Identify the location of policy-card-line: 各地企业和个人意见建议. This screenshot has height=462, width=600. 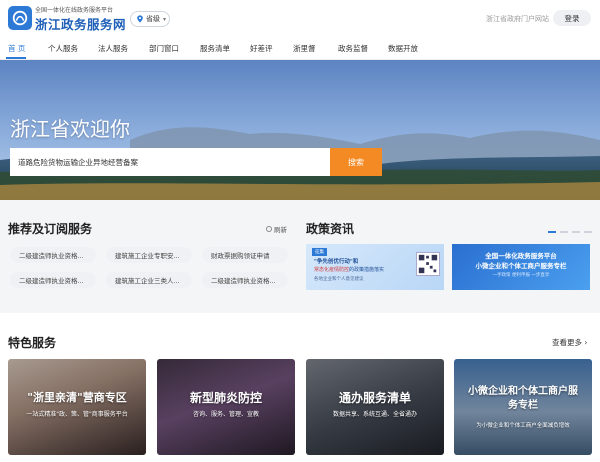
(339, 279).